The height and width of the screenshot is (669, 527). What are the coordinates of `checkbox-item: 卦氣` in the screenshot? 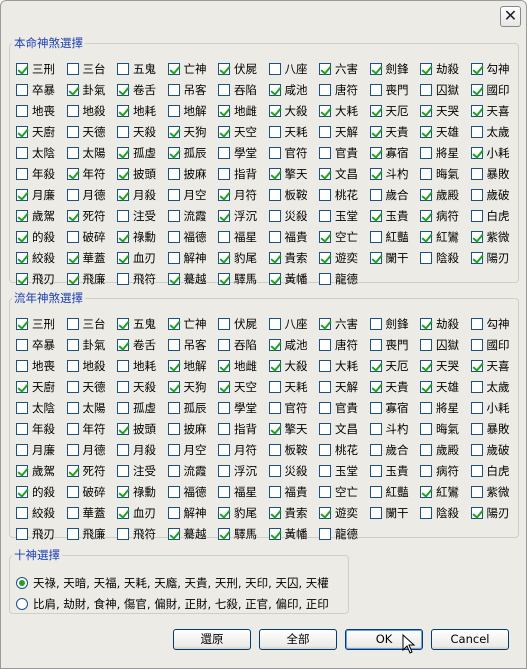 It's located at (86, 90).